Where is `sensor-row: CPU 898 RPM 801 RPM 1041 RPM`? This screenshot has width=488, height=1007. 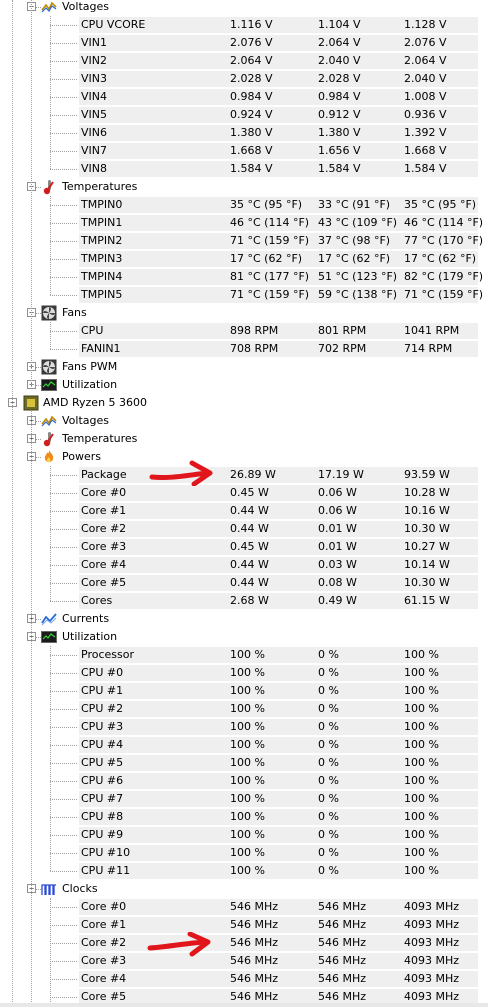
sensor-row: CPU 898 RPM 801 RPM 1041 RPM is located at coordinates (244, 331).